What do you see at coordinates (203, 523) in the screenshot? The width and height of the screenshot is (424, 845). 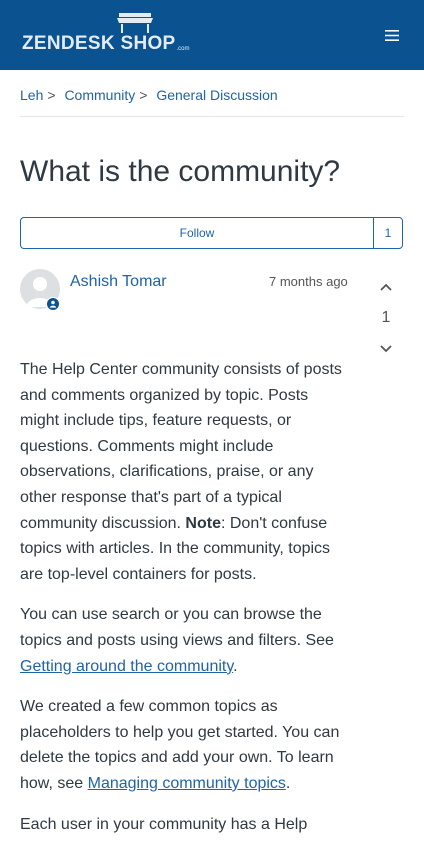 I see `note-label: Note` at bounding box center [203, 523].